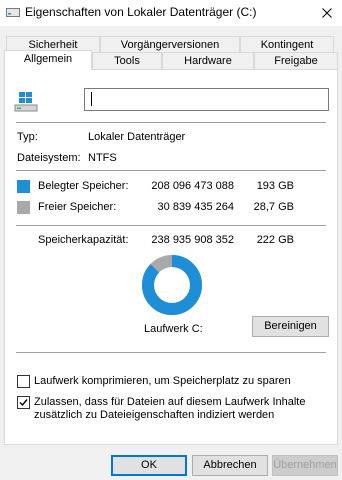 The height and width of the screenshot is (480, 342). What do you see at coordinates (77, 207) in the screenshot?
I see `free-space-label: Freier Speicher:` at bounding box center [77, 207].